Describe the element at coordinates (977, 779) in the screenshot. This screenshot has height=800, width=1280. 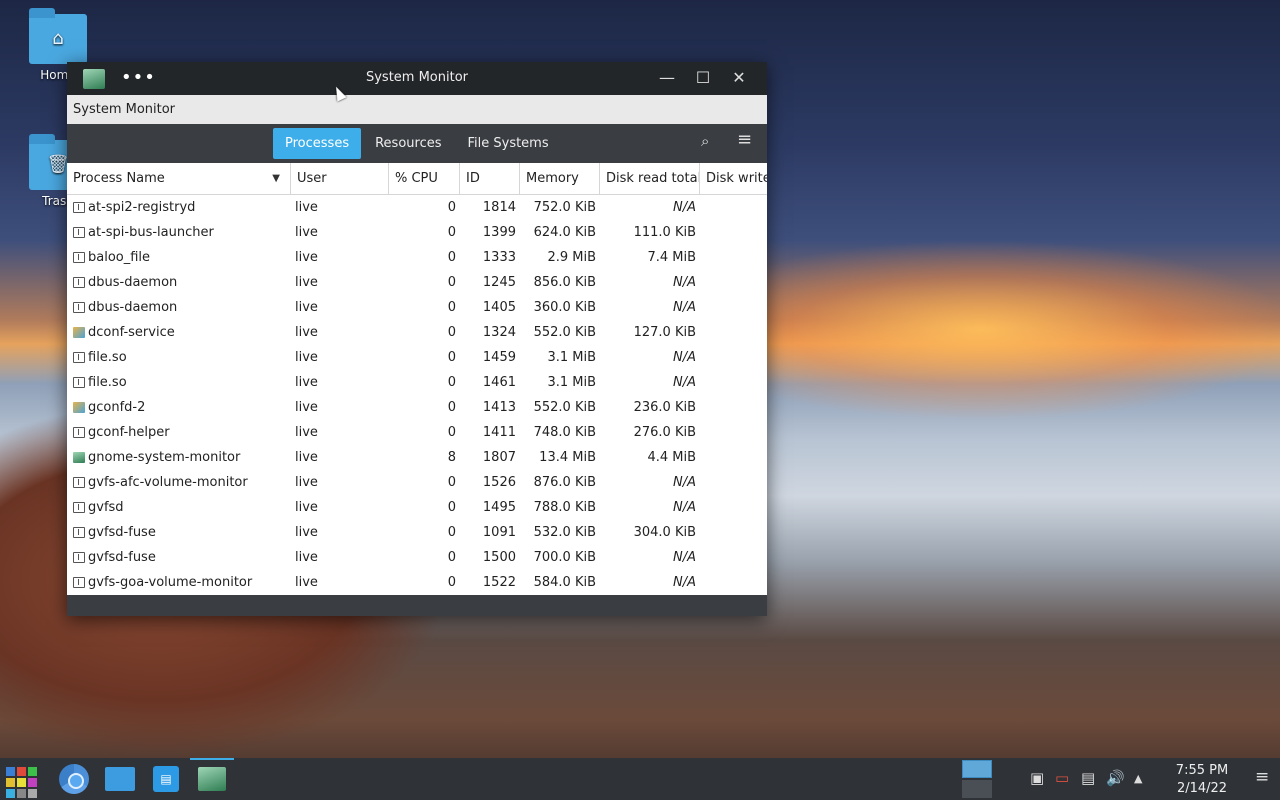
I see `virtual-desktop-pager` at that location.